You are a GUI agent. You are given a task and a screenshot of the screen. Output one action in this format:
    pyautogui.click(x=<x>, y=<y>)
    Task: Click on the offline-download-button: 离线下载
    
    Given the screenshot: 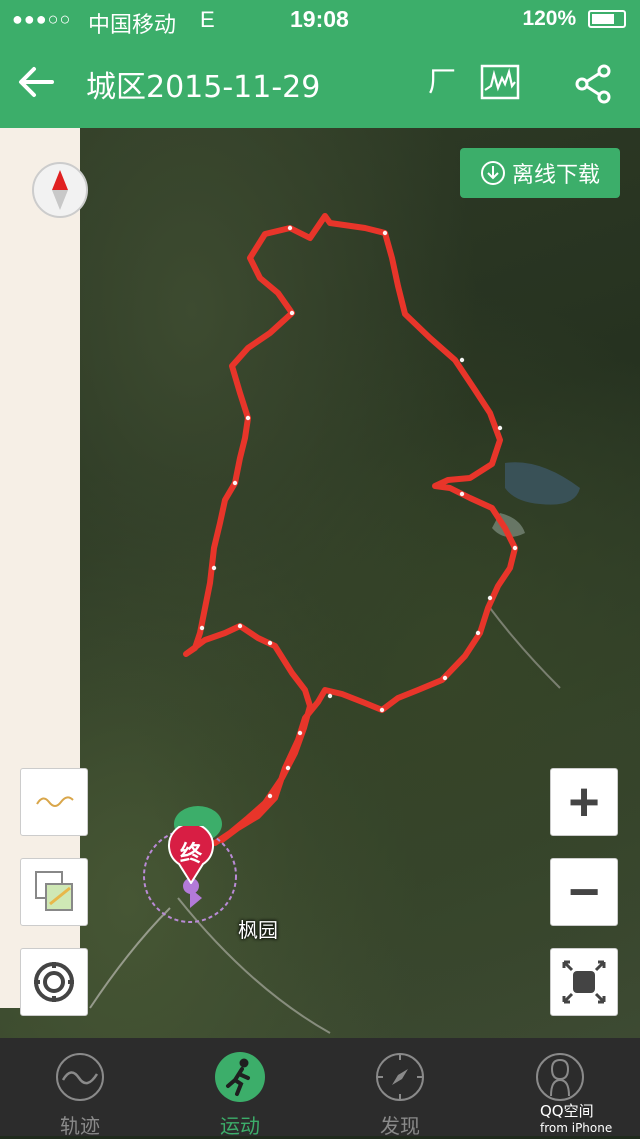 What is the action you would take?
    pyautogui.click(x=540, y=173)
    